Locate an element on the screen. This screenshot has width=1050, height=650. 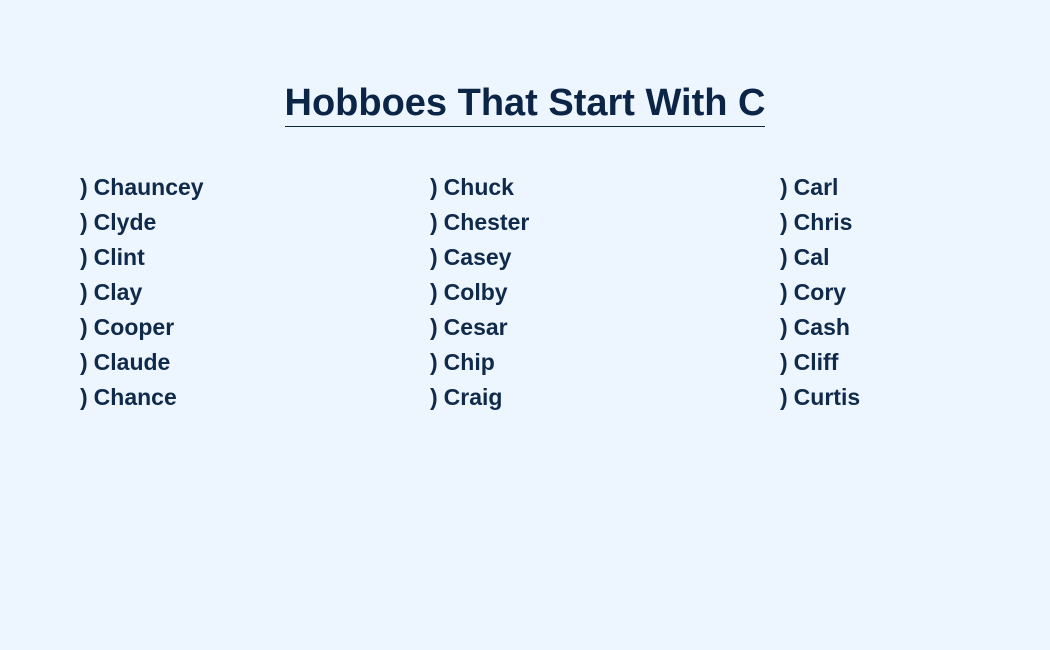
list-item-label: Chris is located at coordinates (823, 222).